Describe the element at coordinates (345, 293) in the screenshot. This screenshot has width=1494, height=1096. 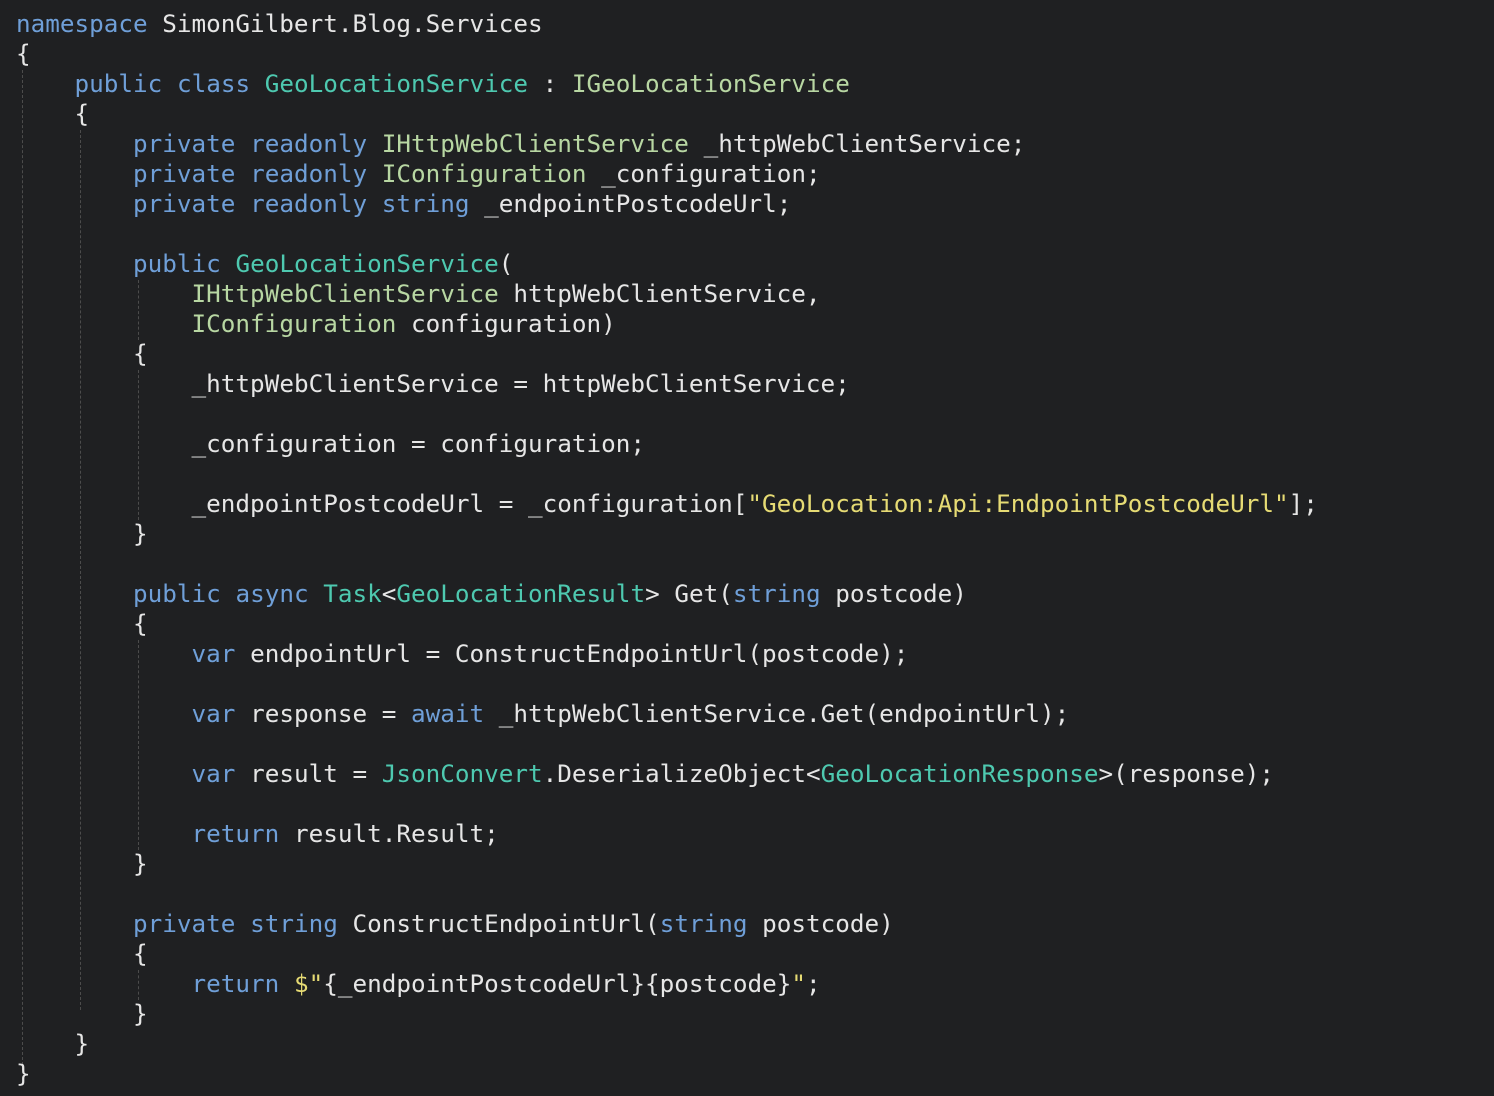
I see `code-token: IHttpWebClientService` at that location.